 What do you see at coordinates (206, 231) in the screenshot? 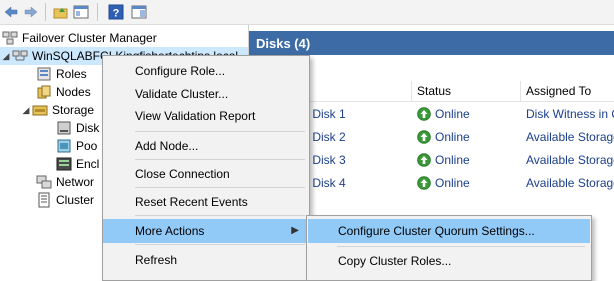
I see `menu-item-more-actions: More Actions ▶` at bounding box center [206, 231].